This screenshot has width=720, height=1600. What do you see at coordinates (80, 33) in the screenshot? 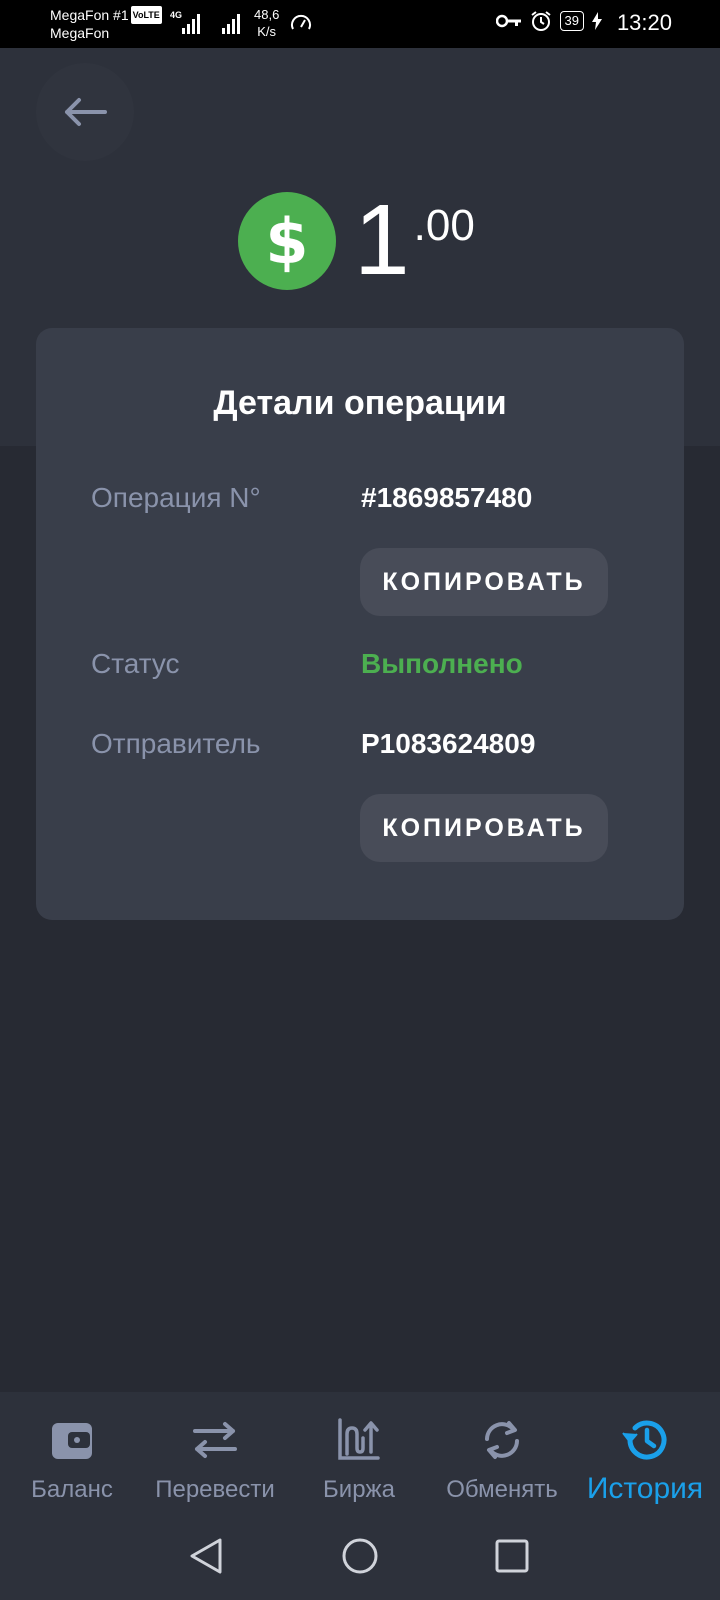
I see `carrier-name-2: MegaFon` at bounding box center [80, 33].